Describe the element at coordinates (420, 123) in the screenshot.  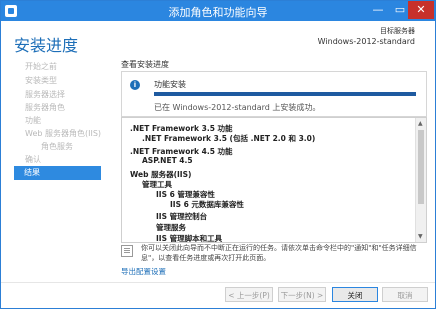
I see `scroll-up-arrow-icon: ▲` at that location.